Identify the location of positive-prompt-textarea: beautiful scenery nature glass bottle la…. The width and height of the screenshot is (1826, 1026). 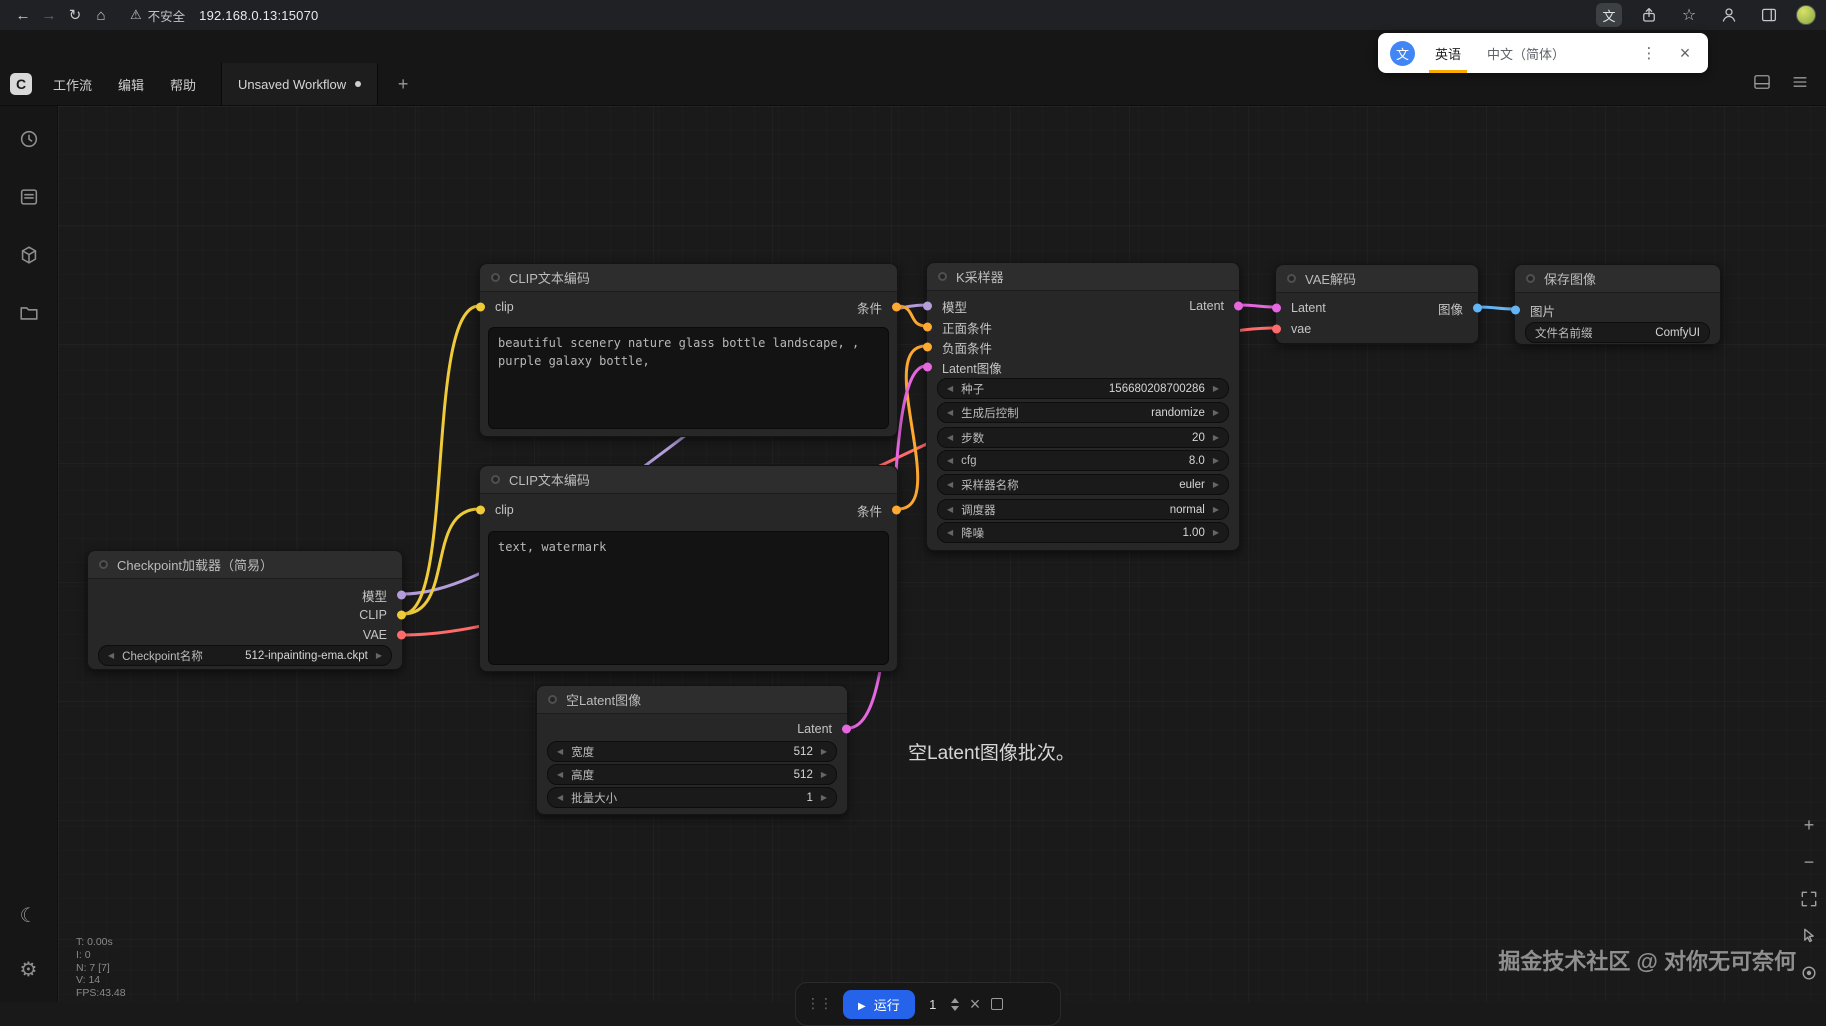
(688, 378).